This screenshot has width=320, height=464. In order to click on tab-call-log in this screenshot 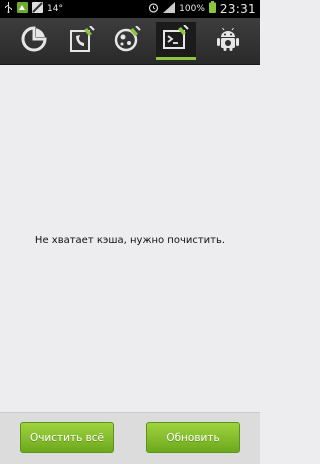, I will do `click(82, 41)`.